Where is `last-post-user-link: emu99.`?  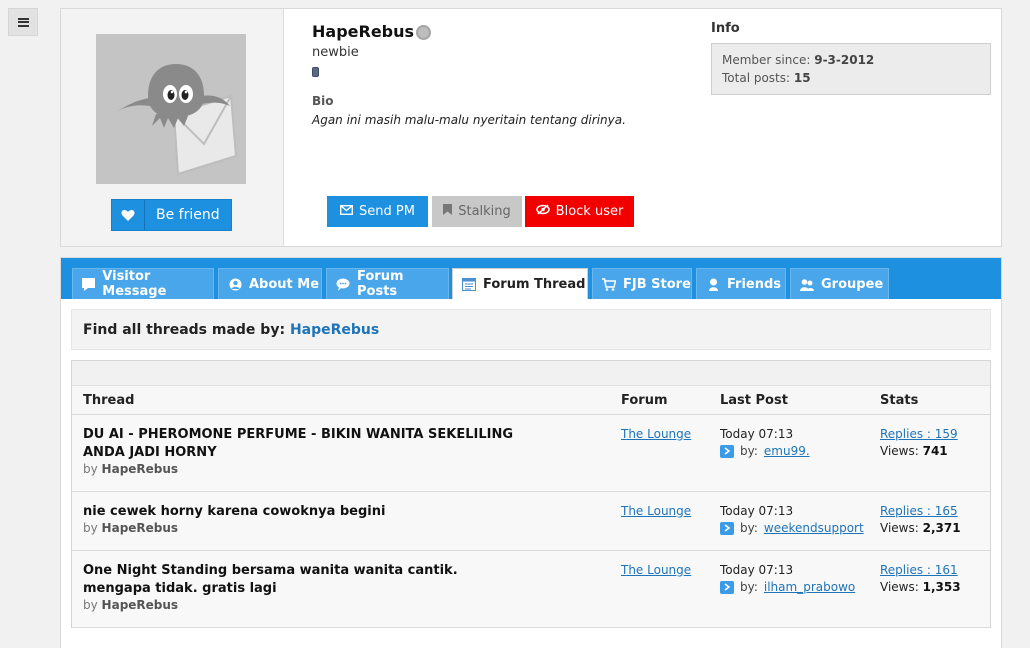
last-post-user-link: emu99. is located at coordinates (787, 451).